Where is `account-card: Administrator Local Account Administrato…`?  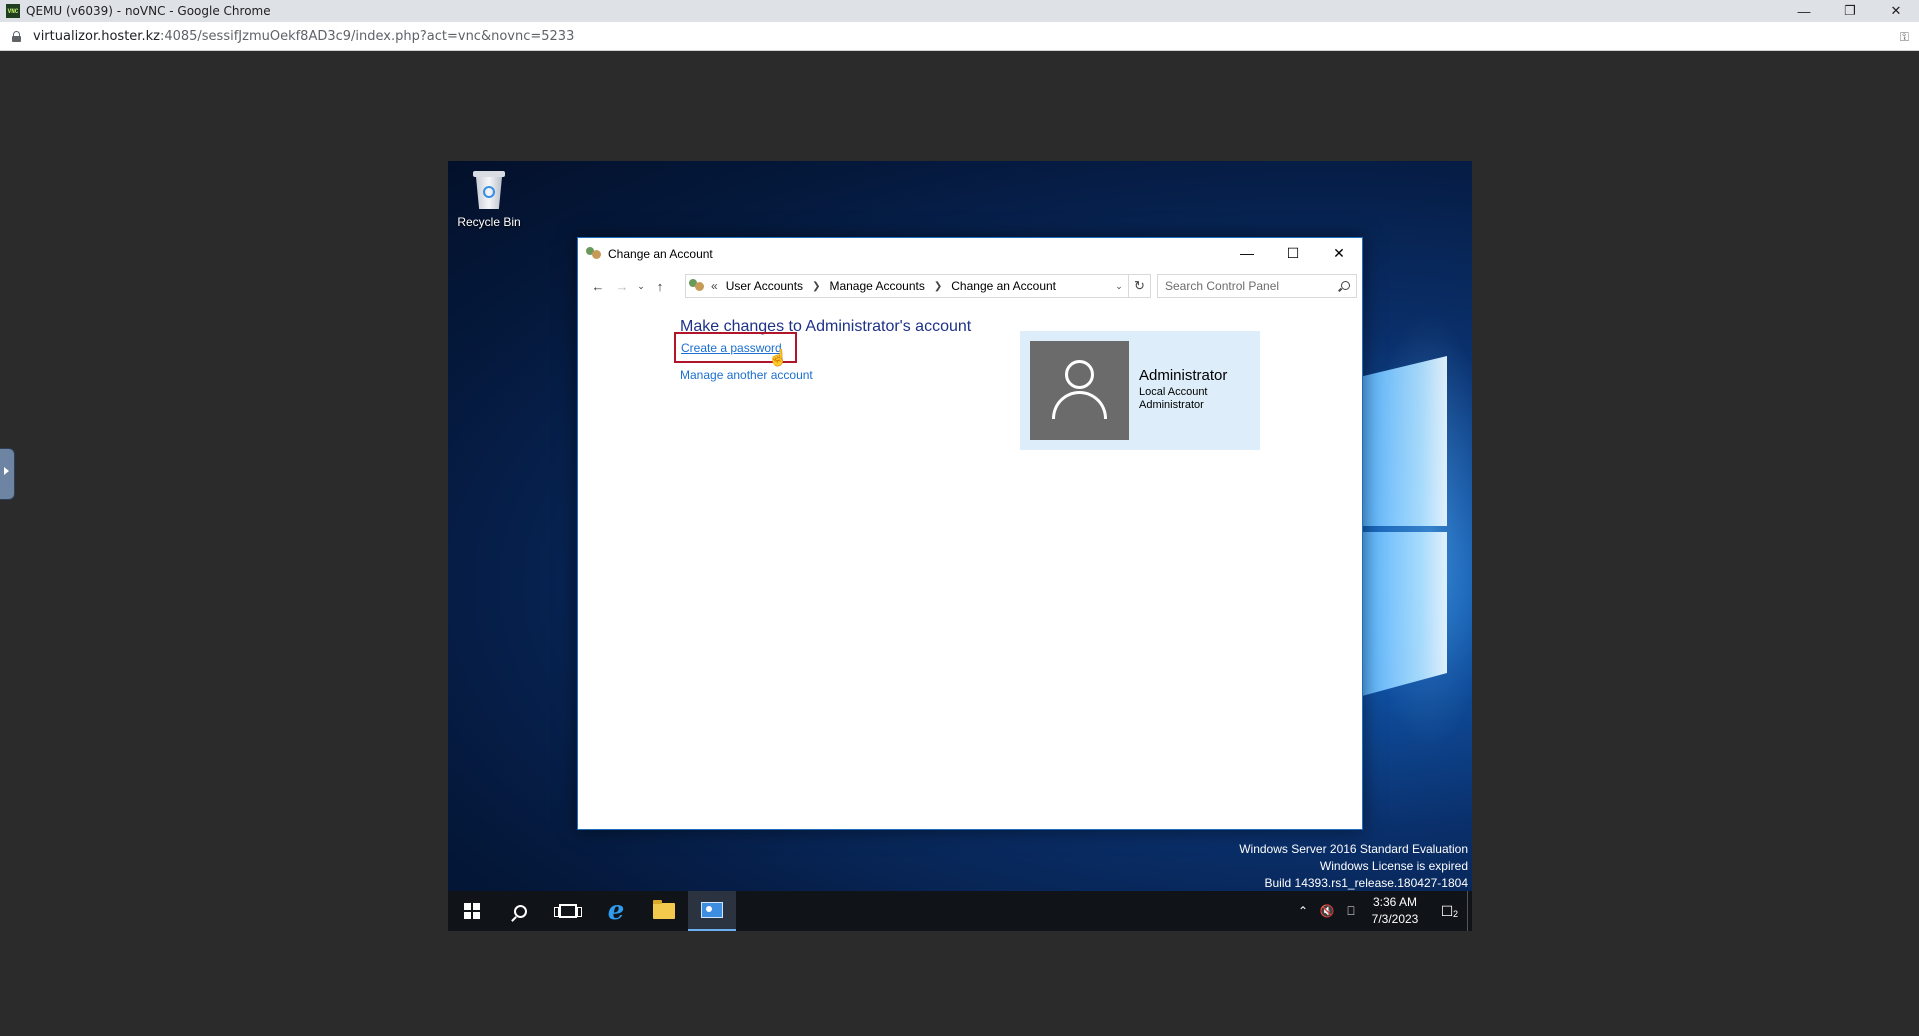 account-card: Administrator Local Account Administrato… is located at coordinates (1140, 390).